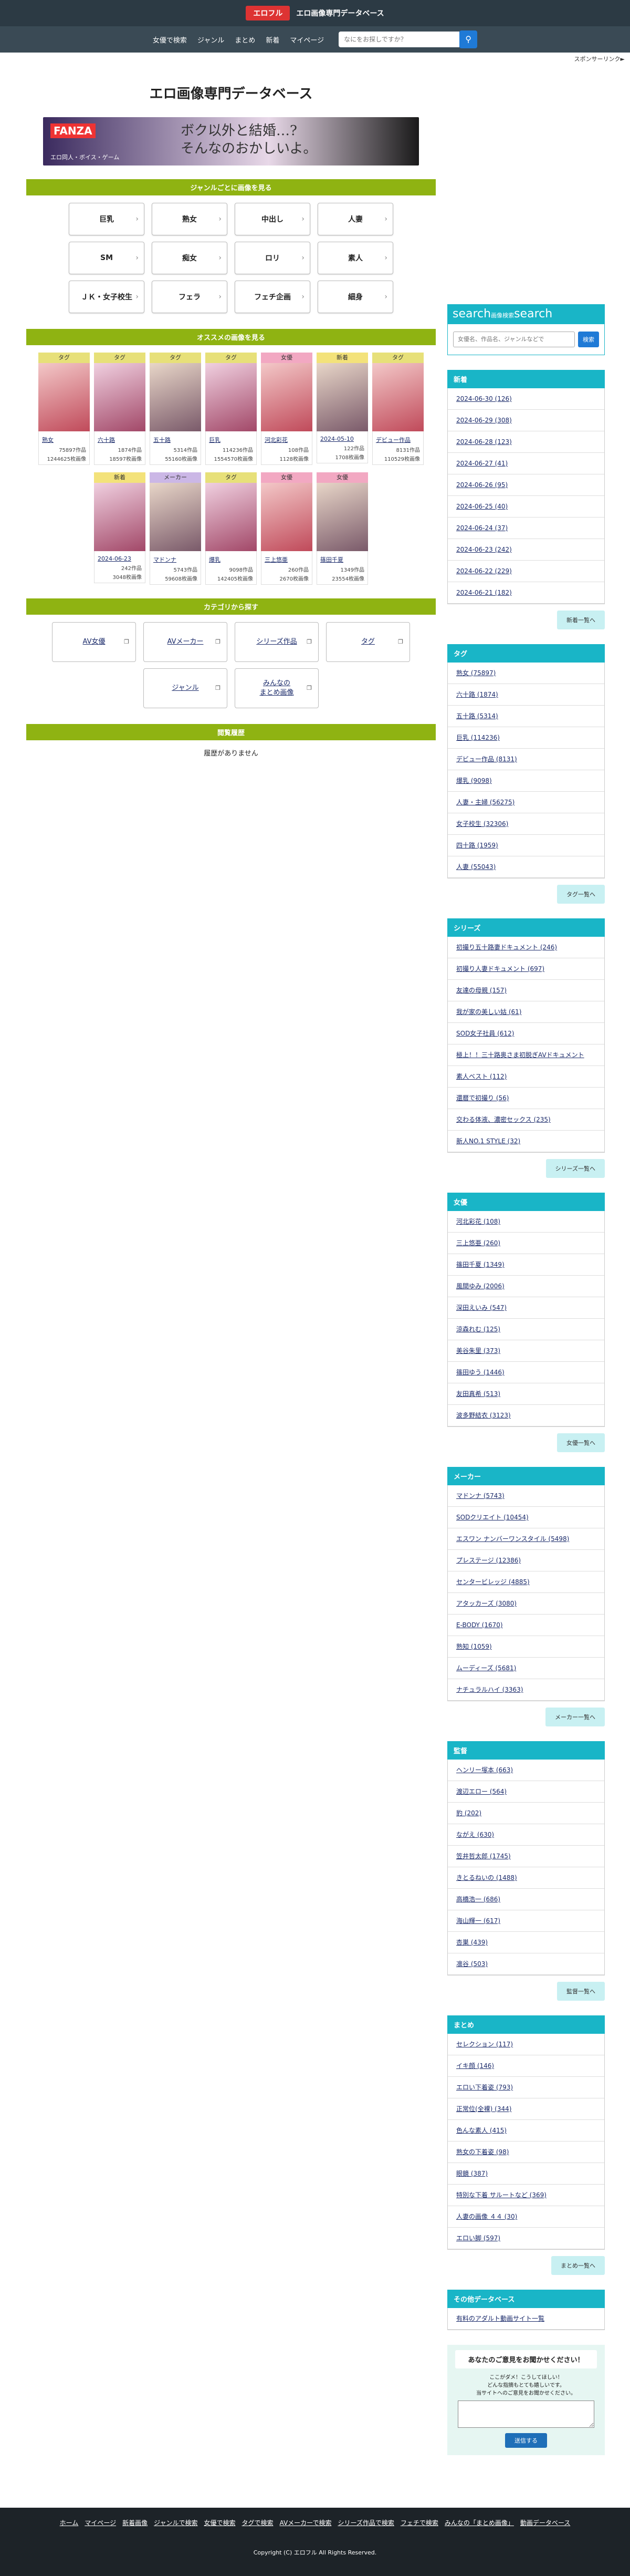 The image size is (630, 2576). Describe the element at coordinates (478, 1899) in the screenshot. I see `sidebar-item-link: 高橋浩一 (686)` at that location.